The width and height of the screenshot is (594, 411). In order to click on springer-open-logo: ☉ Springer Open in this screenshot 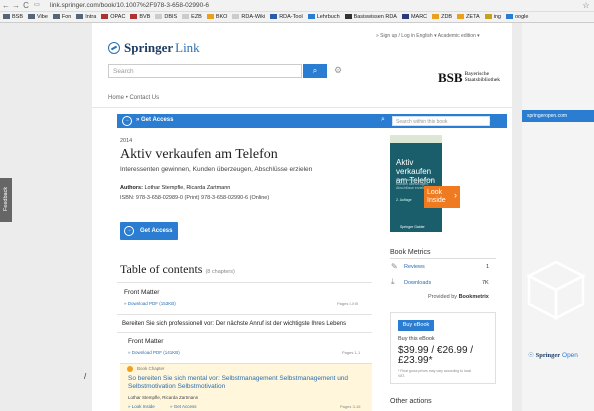, I will do `click(553, 355)`.